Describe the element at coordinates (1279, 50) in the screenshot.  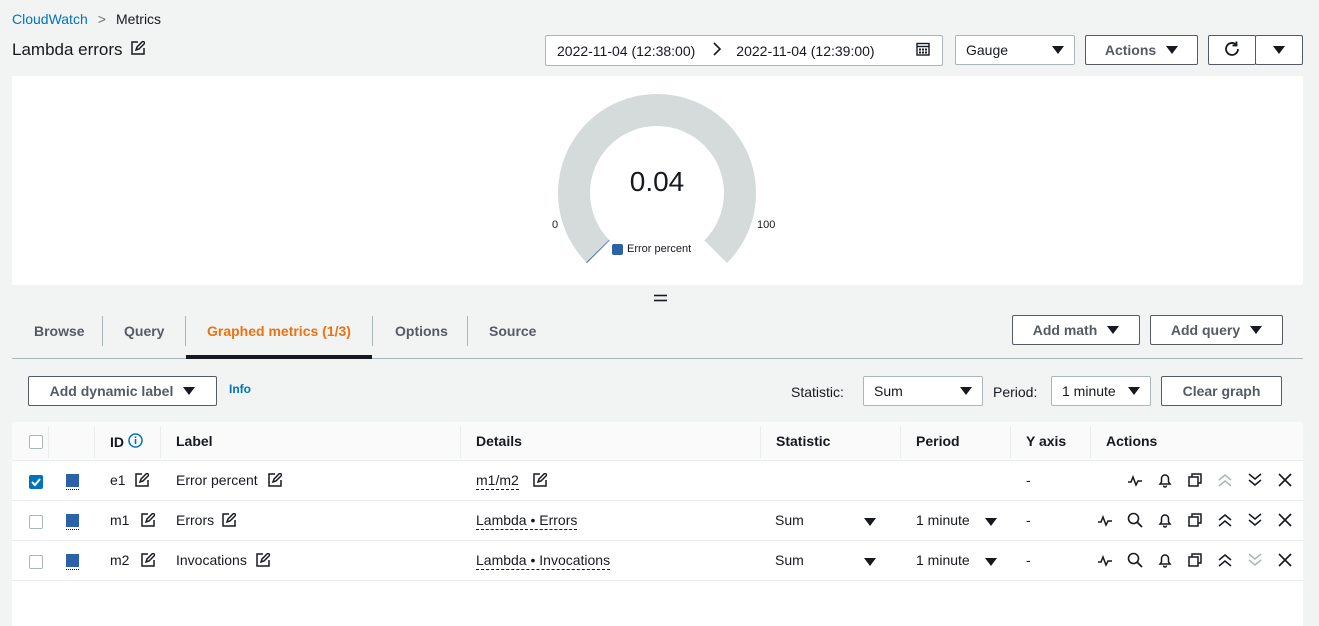
I see `refresh-options-button` at that location.